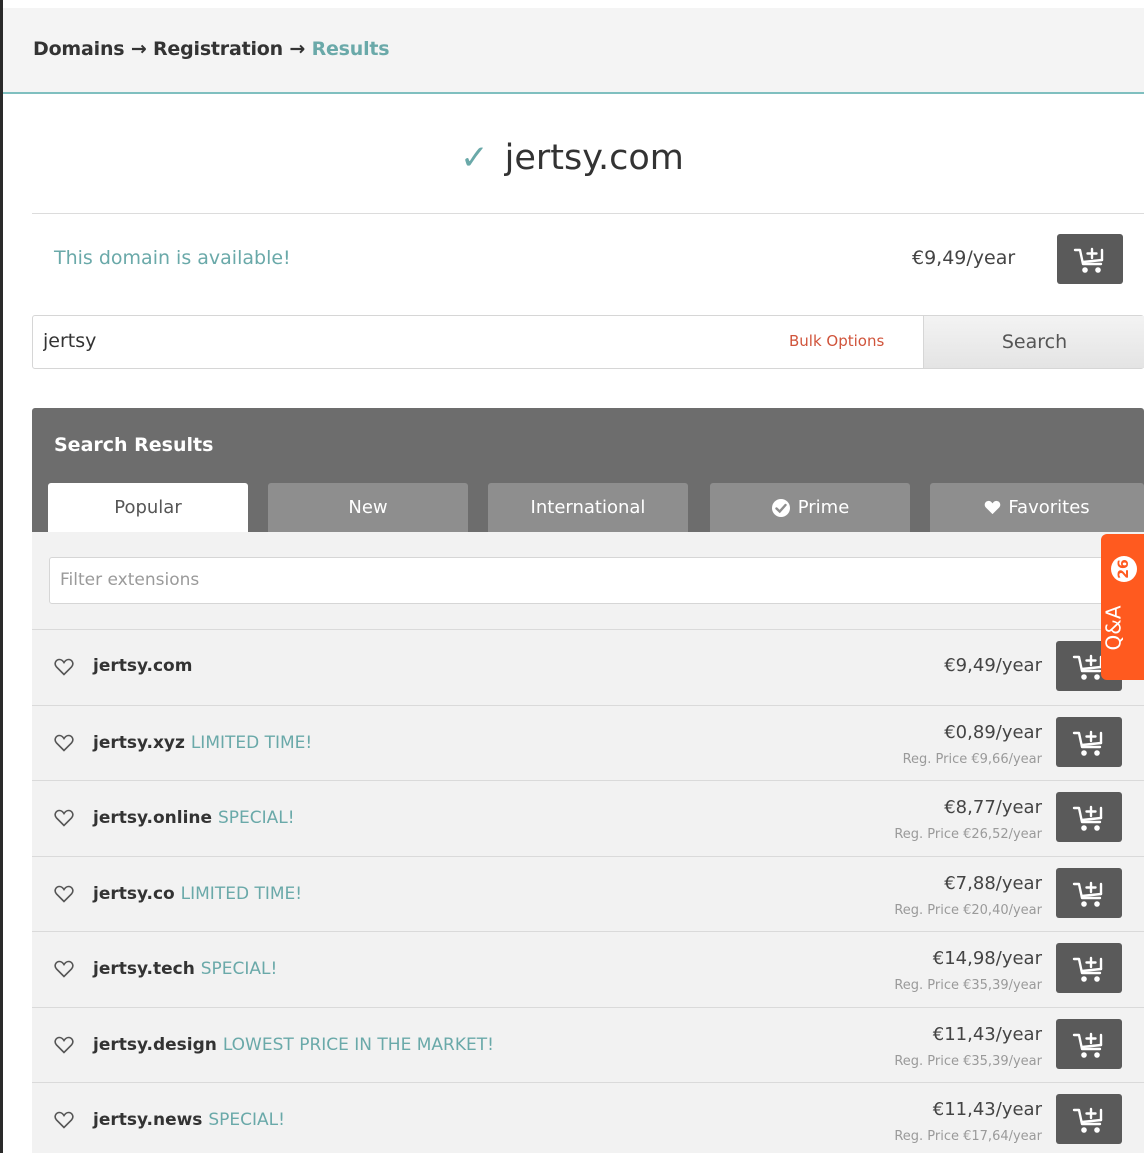  I want to click on domain-search-box: Bulk Options Search, so click(588, 342).